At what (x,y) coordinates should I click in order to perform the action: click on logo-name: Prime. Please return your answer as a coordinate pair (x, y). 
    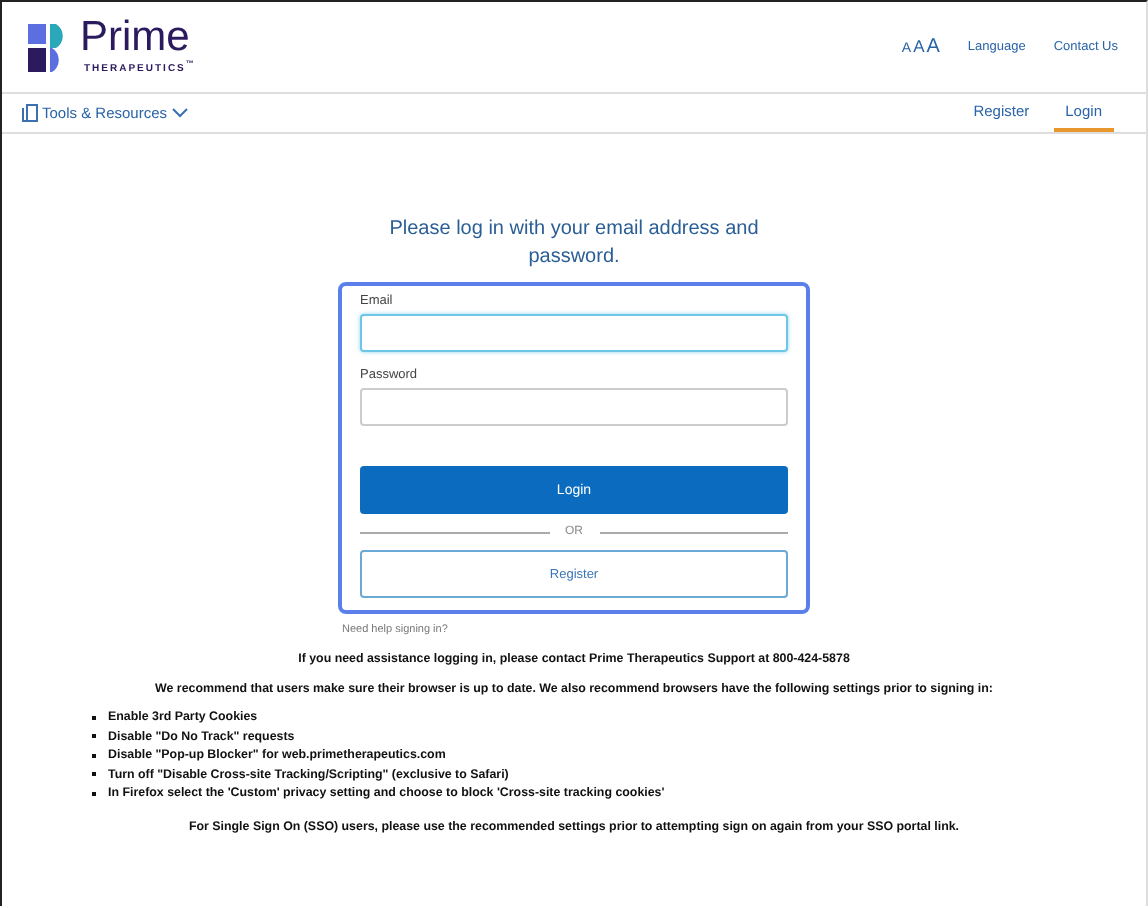
    Looking at the image, I should click on (135, 38).